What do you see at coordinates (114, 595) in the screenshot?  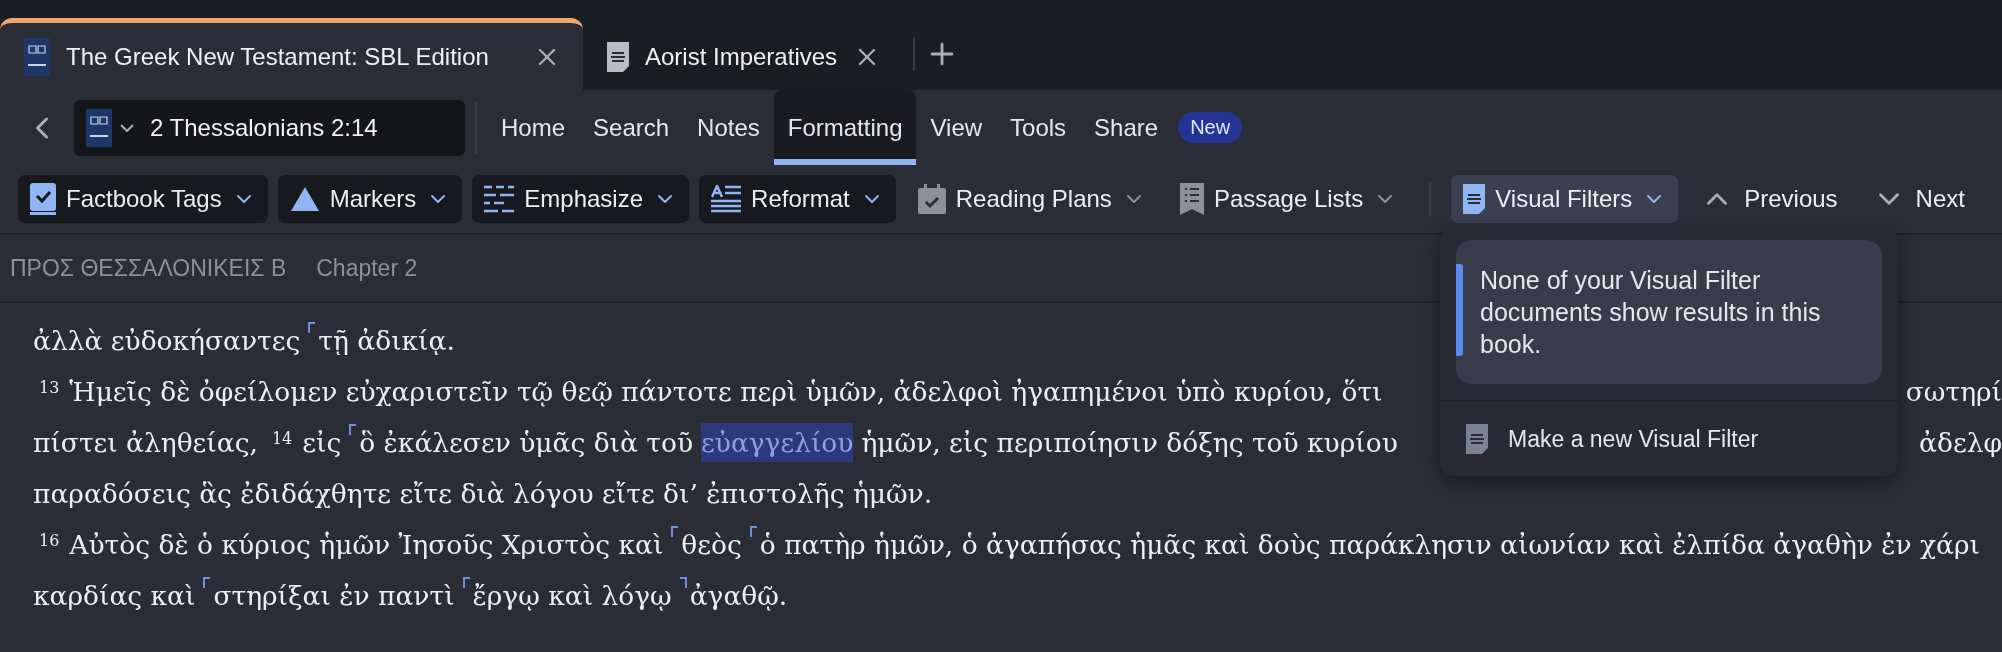 I see `verse-text: καρδίας καὶ` at bounding box center [114, 595].